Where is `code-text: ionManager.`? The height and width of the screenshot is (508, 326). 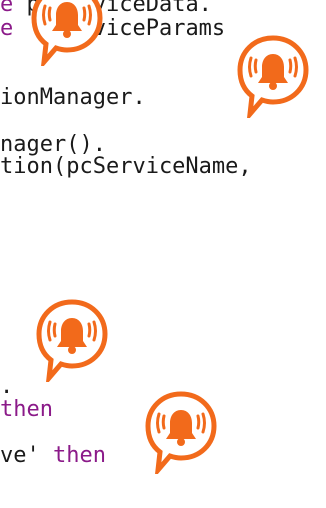
code-text: ionManager. is located at coordinates (73, 97).